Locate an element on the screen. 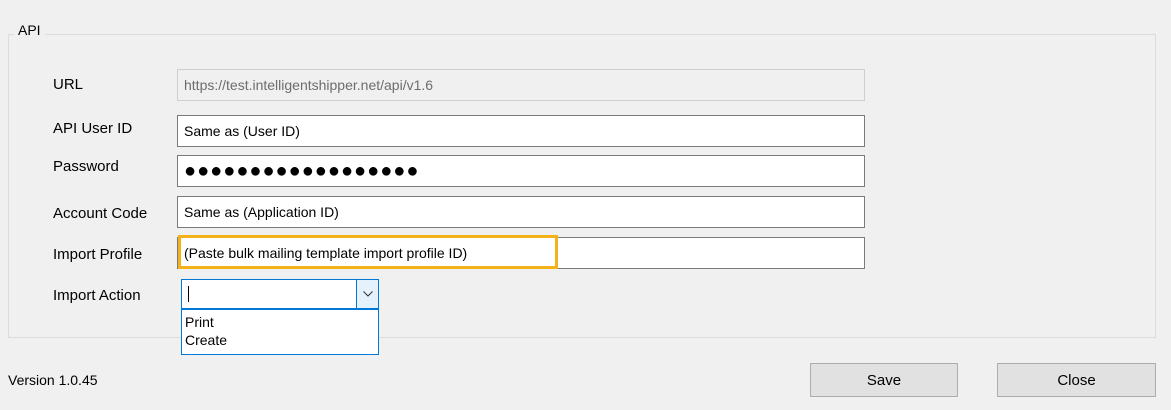 This screenshot has width=1171, height=410. api-group-title: API is located at coordinates (29, 30).